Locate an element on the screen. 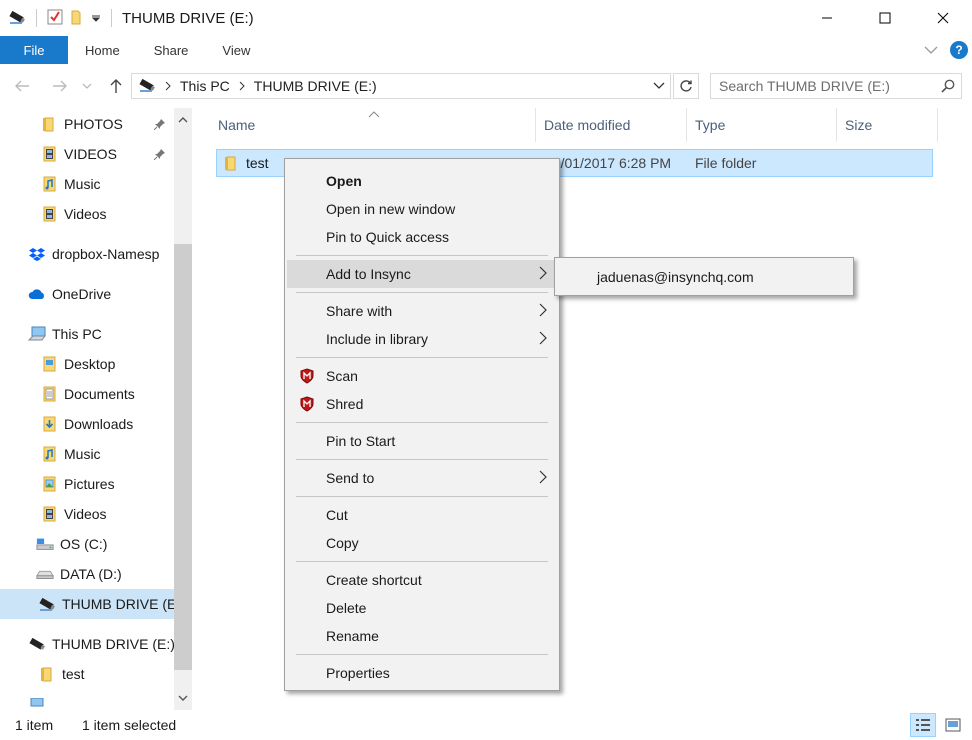 Image resolution: width=972 pixels, height=740 pixels. menu-item-properties: Properties is located at coordinates (422, 673).